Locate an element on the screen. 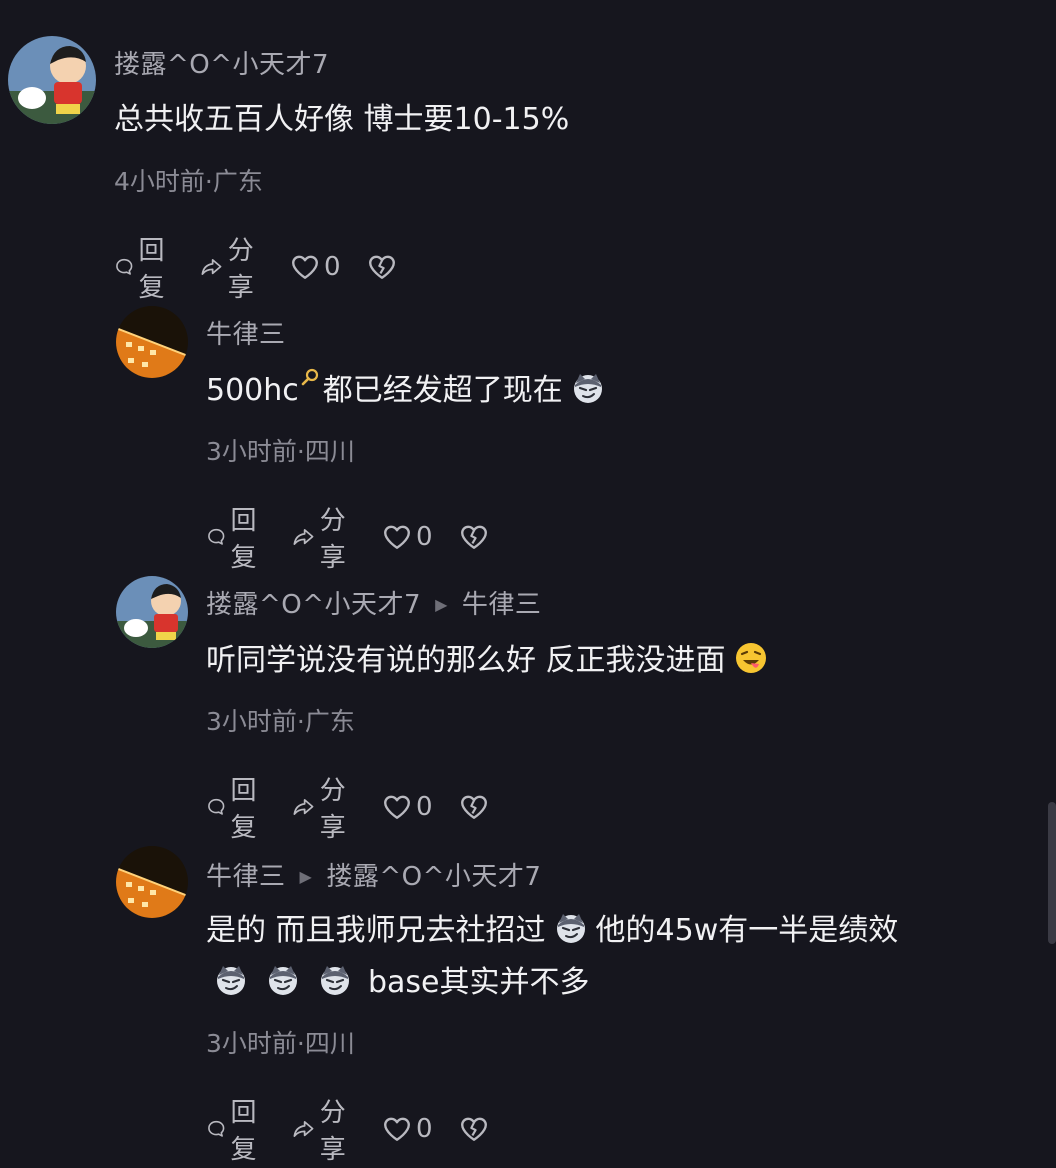 This screenshot has height=1168, width=1056. author-name: 搂露^O^小天才7 is located at coordinates (313, 605).